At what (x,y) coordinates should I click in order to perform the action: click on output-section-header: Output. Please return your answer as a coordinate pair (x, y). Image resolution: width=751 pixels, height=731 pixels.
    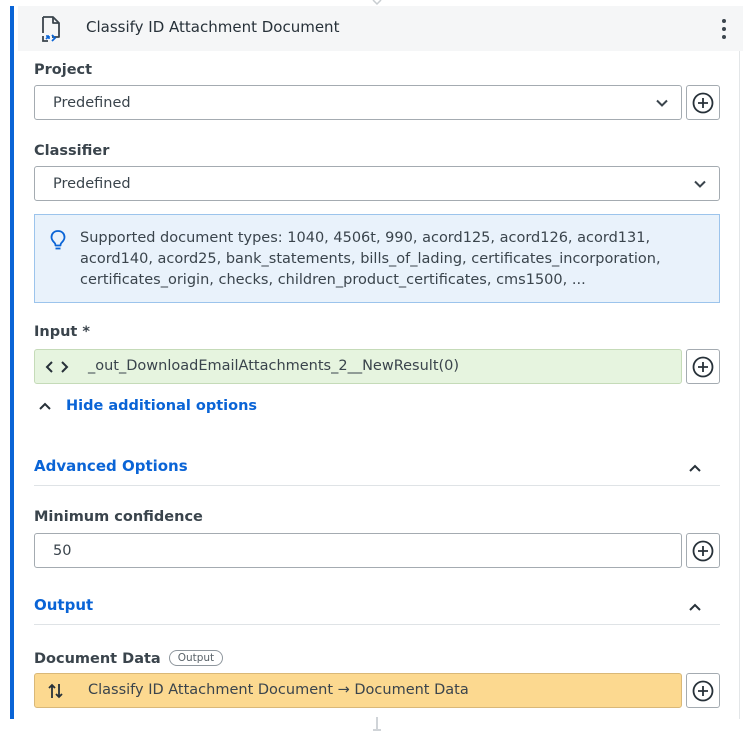
    Looking at the image, I should click on (377, 608).